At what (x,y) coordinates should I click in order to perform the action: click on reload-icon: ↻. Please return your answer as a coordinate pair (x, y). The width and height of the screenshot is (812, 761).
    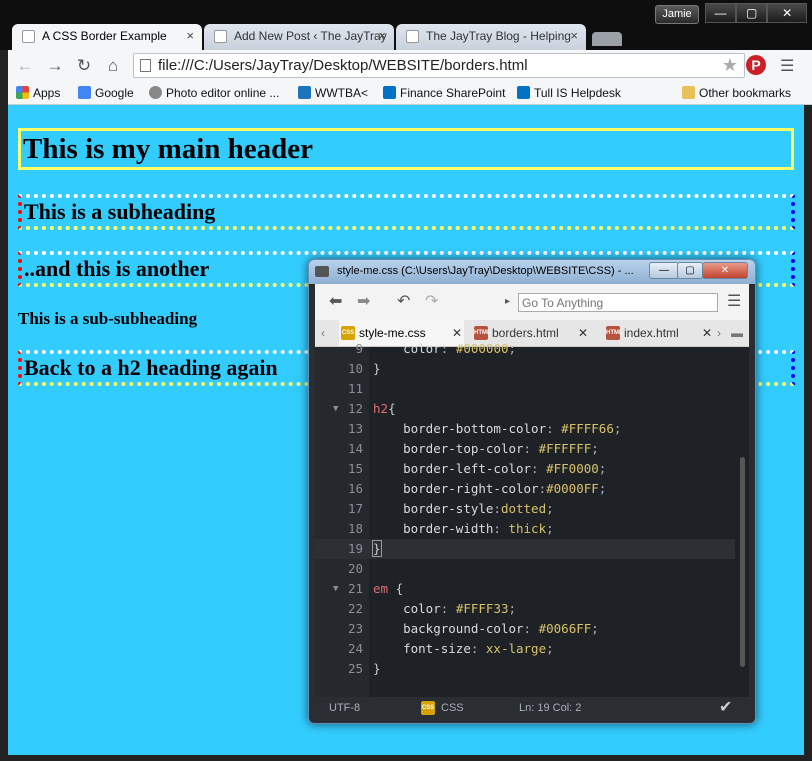
    Looking at the image, I should click on (84, 66).